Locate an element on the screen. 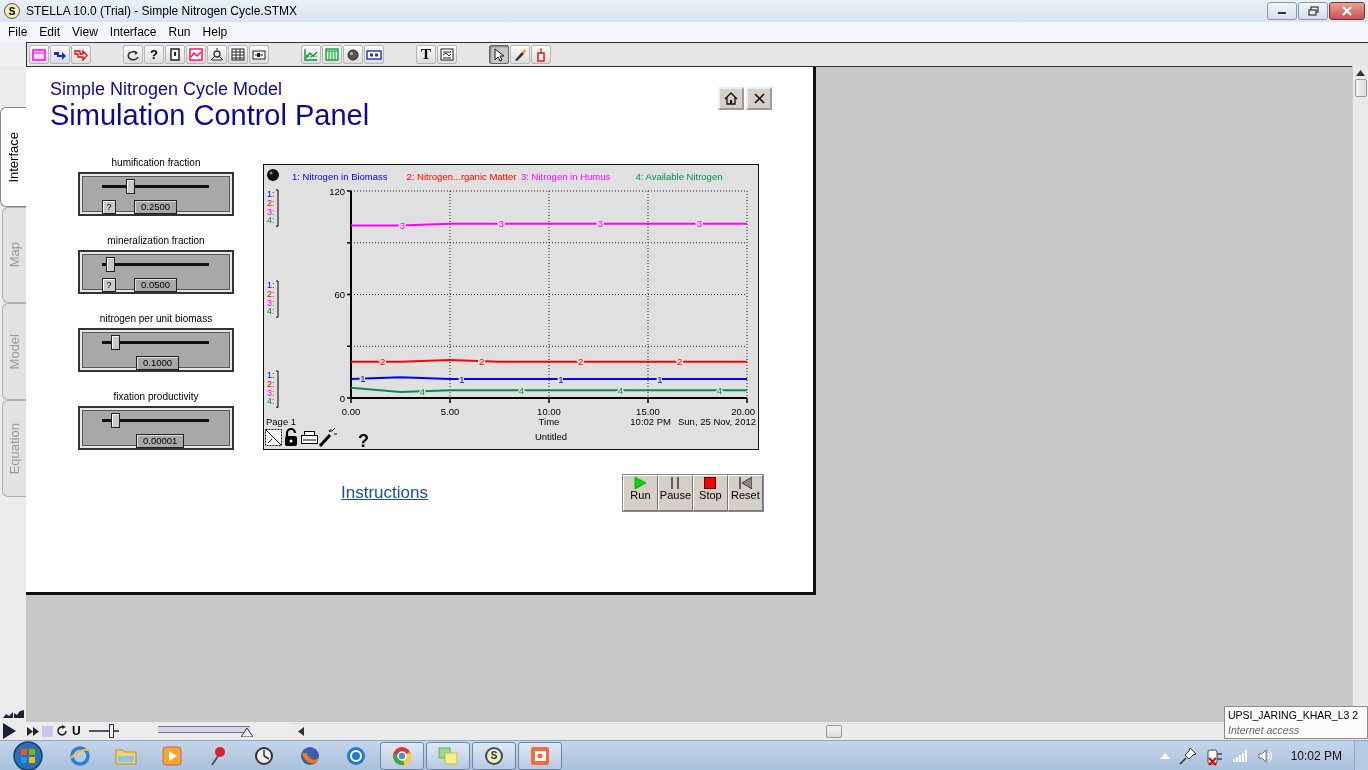  fast-forward-icon is located at coordinates (33, 731).